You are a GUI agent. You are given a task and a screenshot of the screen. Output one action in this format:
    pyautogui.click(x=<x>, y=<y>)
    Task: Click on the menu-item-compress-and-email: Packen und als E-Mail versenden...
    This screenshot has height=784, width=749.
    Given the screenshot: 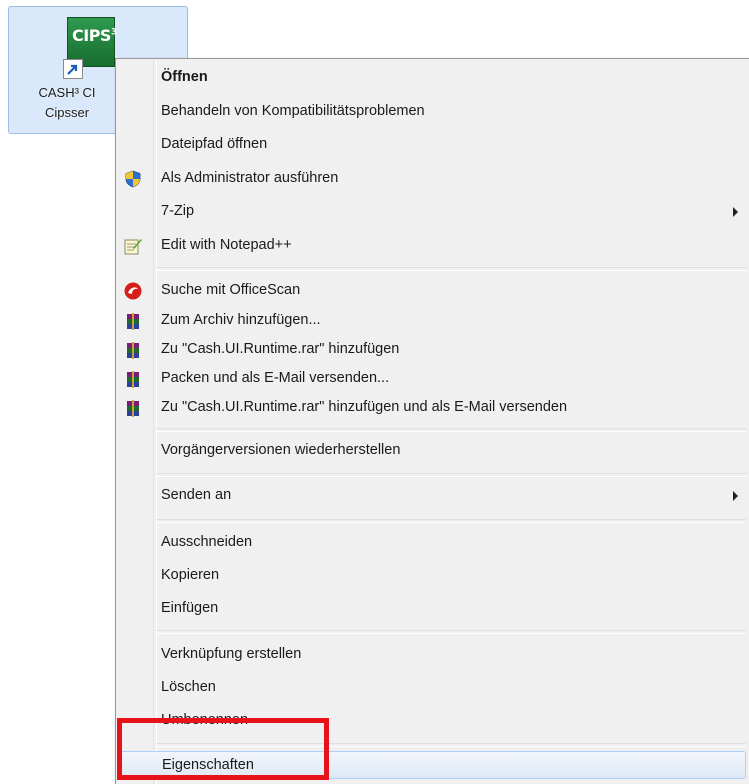 What is the action you would take?
    pyautogui.click(x=432, y=379)
    